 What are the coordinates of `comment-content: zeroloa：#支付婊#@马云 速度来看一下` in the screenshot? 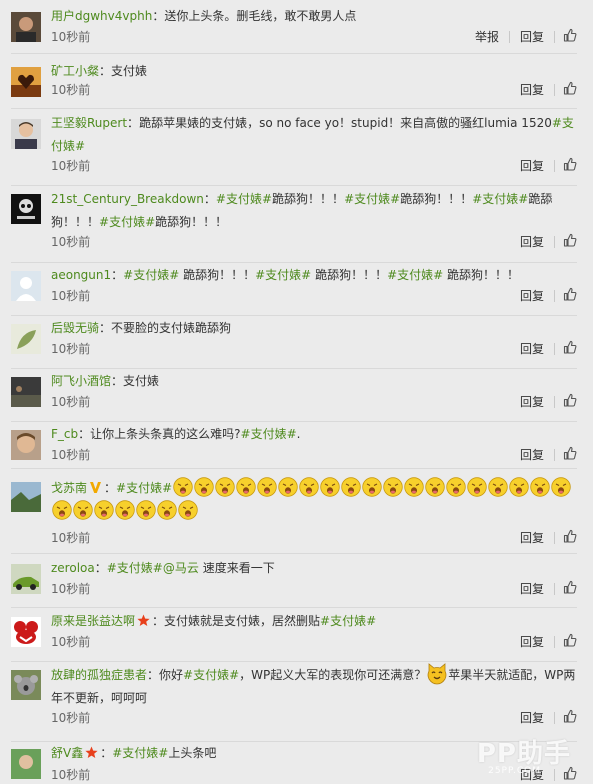 It's located at (316, 568).